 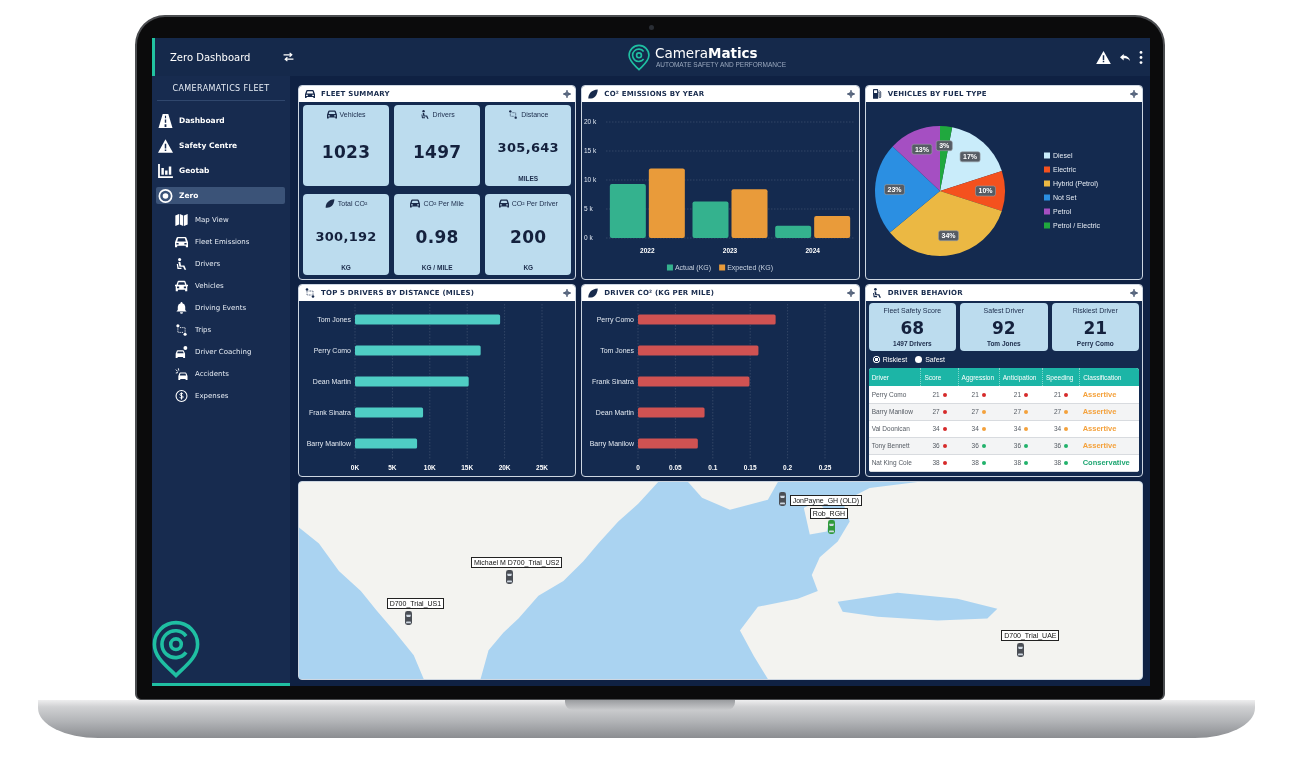 What do you see at coordinates (165, 195) in the screenshot?
I see `target-icon` at bounding box center [165, 195].